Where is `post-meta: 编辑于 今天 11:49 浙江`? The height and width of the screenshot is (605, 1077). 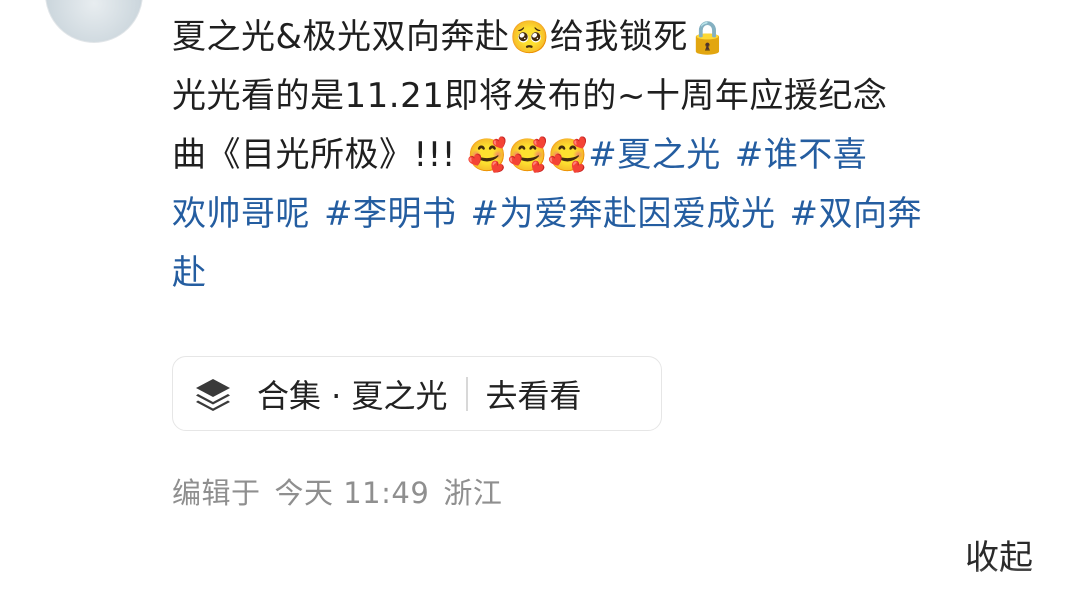
post-meta: 编辑于 今天 11:49 浙江 is located at coordinates (344, 491).